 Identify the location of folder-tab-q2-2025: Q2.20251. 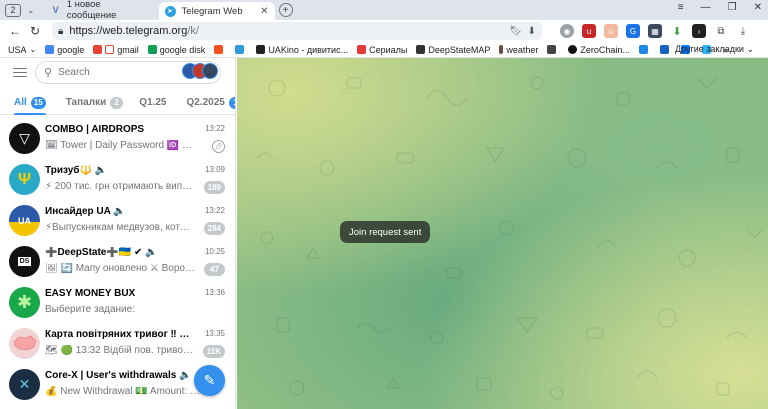
(210, 103).